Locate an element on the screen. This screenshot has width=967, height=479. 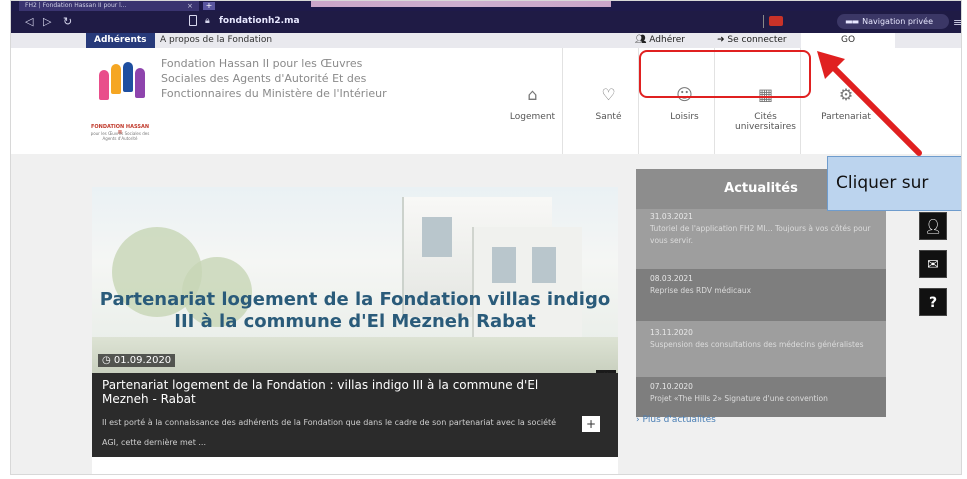
go-button: GO is located at coordinates (848, 40).